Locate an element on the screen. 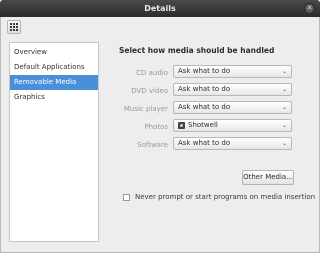  software-label: Software is located at coordinates (152, 145).